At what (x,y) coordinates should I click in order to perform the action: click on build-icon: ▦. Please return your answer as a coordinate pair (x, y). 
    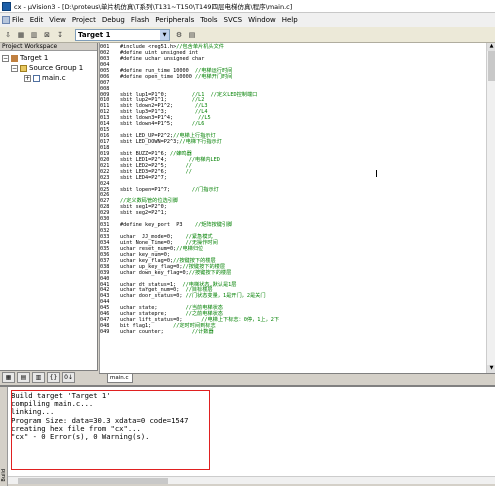
    Looking at the image, I should click on (21, 35).